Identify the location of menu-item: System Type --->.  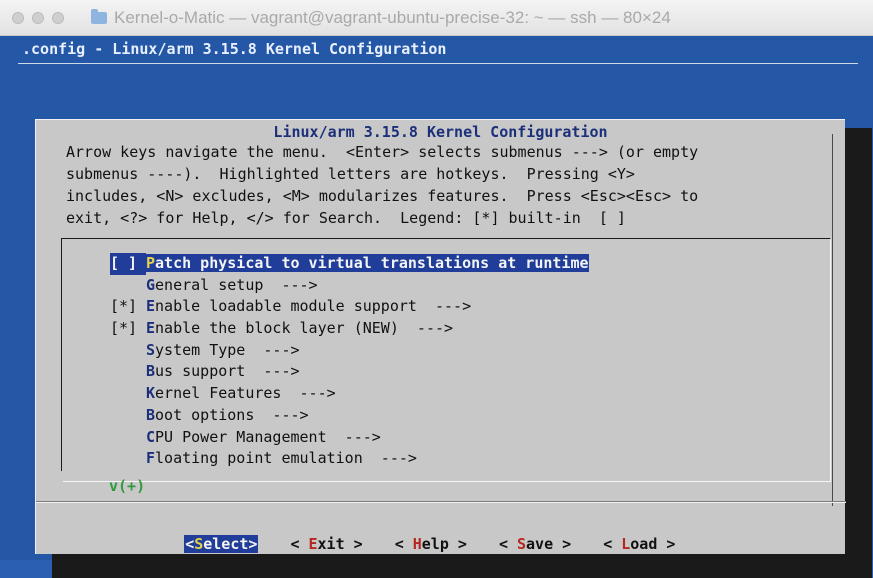
(349, 351).